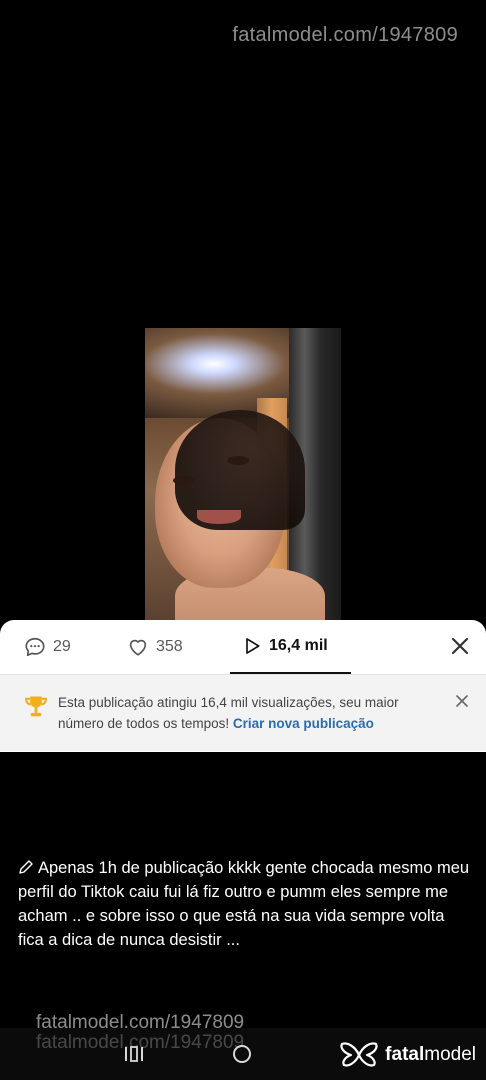  I want to click on views-tab: 16,4 mil, so click(285, 646).